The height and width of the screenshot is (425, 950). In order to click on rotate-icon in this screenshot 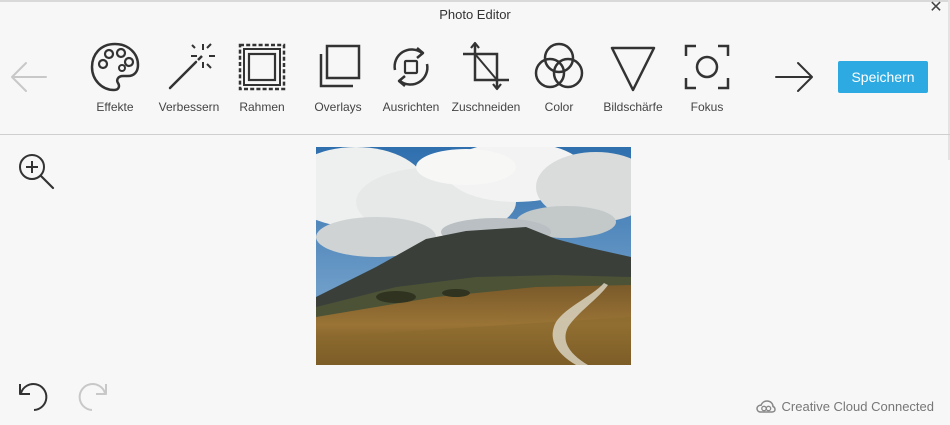, I will do `click(411, 67)`.